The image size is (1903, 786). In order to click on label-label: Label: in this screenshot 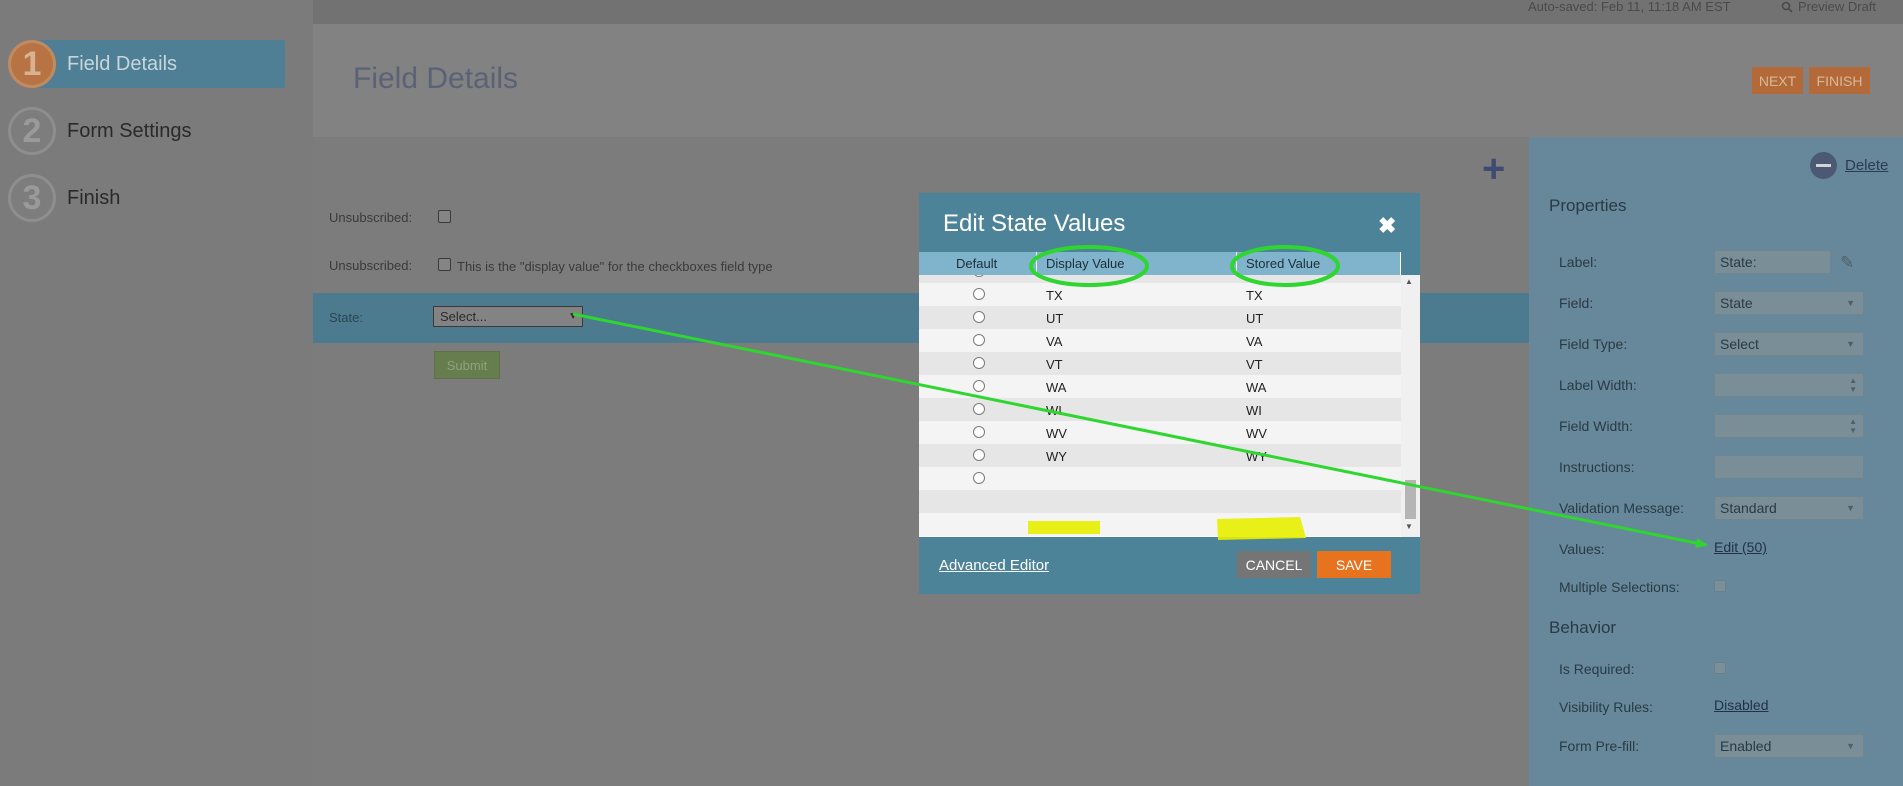, I will do `click(1578, 262)`.